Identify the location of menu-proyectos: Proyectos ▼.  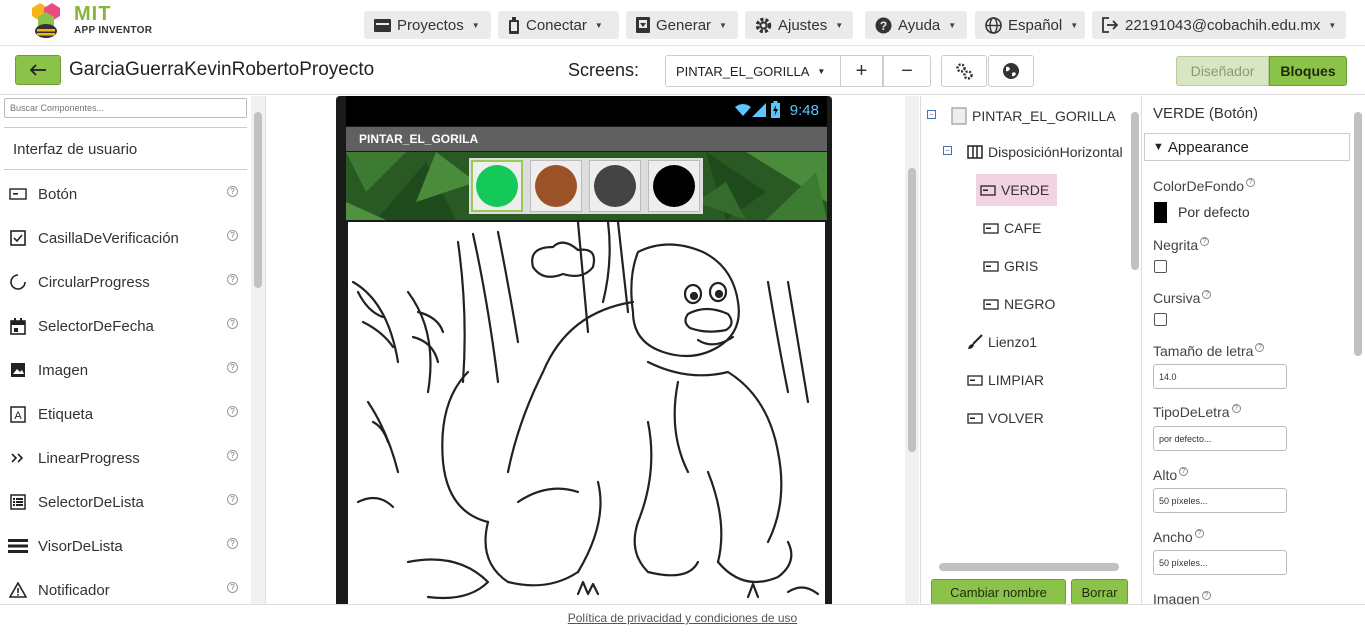
(427, 25).